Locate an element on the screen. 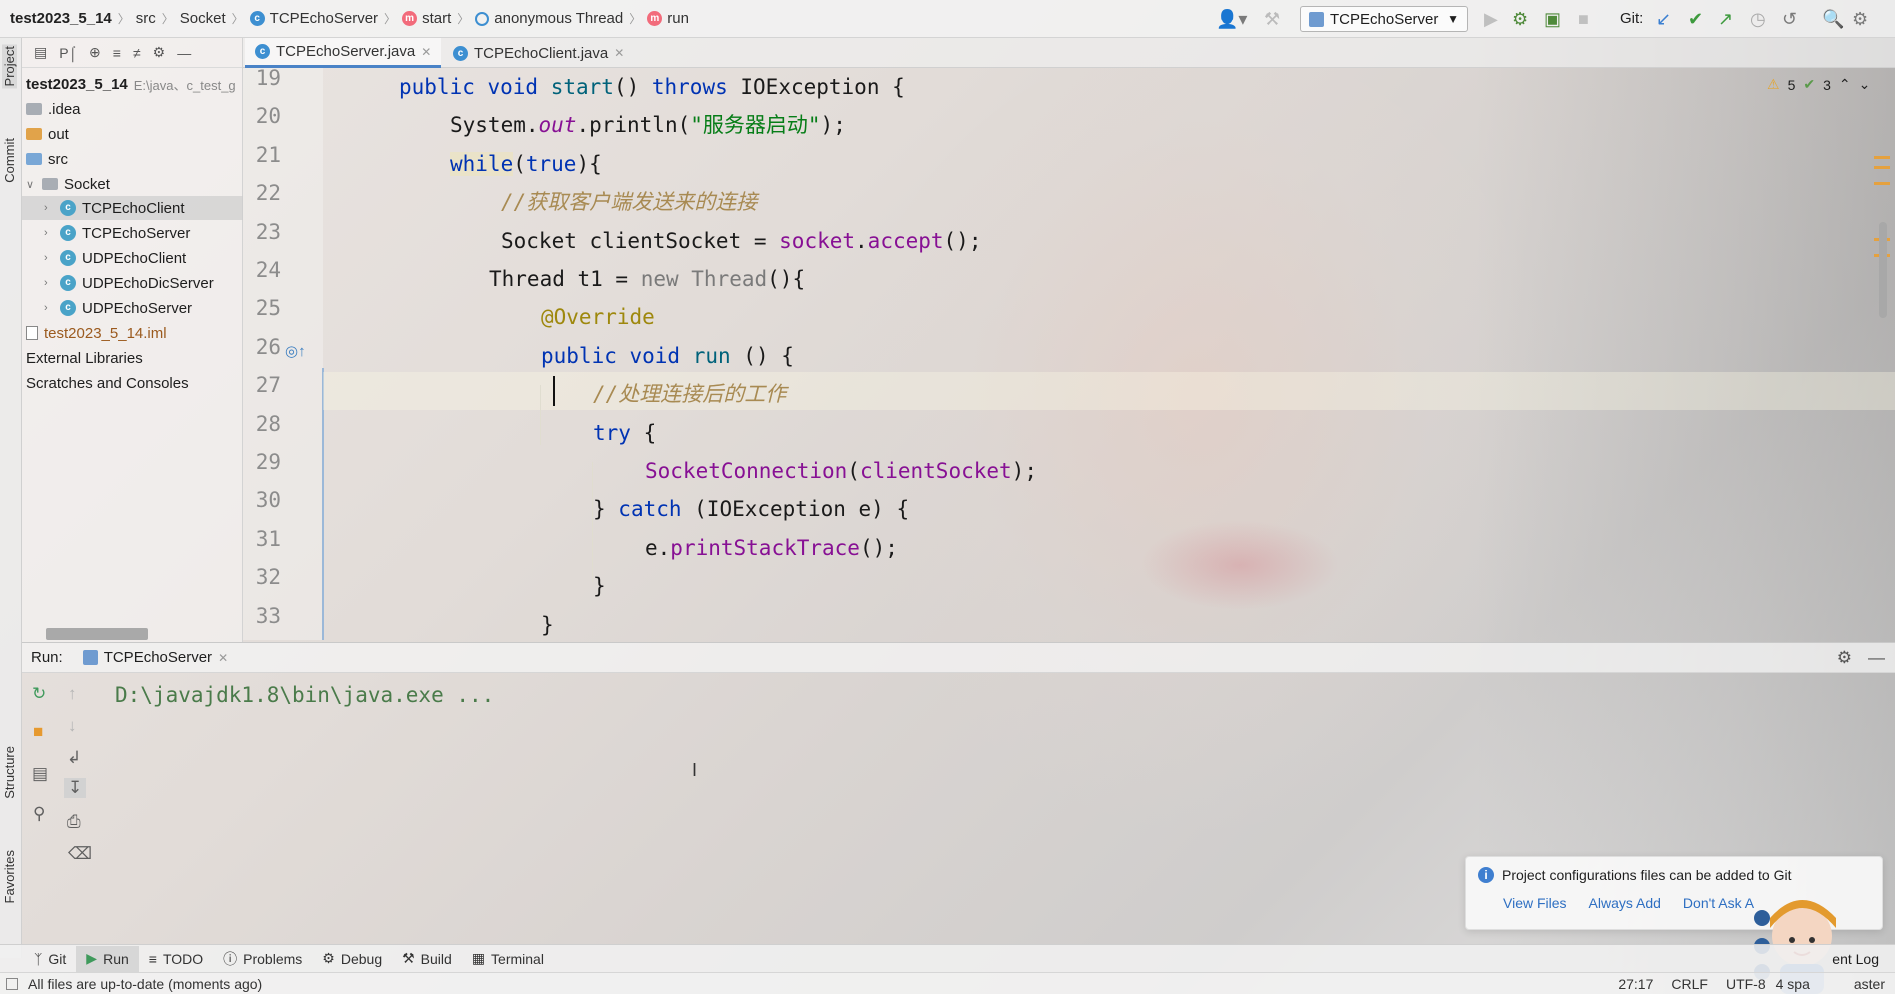  tree-item-tcpechoclient: › c TCPEchoClient is located at coordinates (132, 208).